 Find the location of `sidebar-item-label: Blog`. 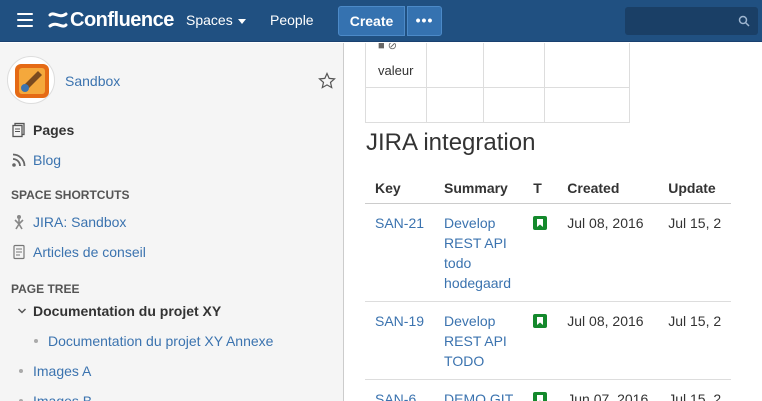

sidebar-item-label: Blog is located at coordinates (47, 160).